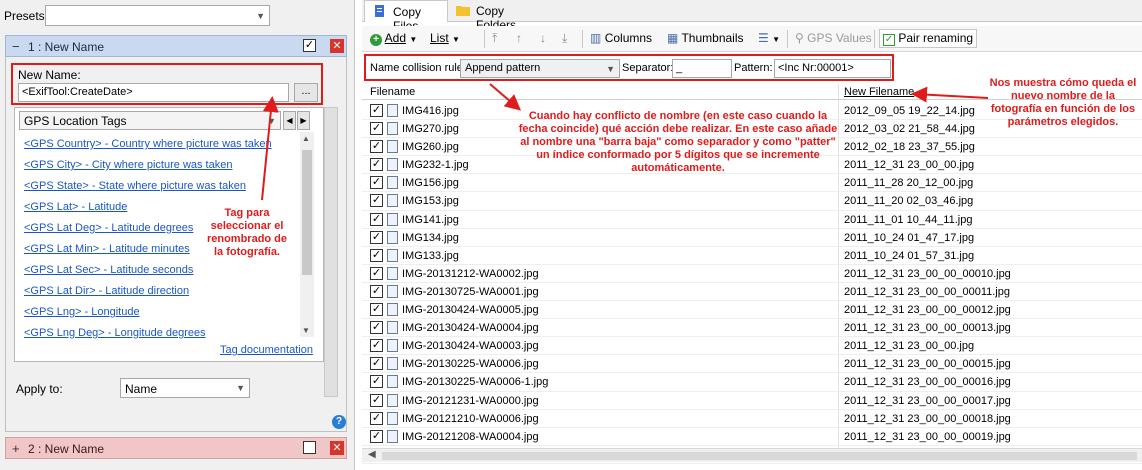 The height and width of the screenshot is (470, 1142). What do you see at coordinates (752, 238) in the screenshot?
I see `table-row: ✓ IMG134.jpg 2011_10_24 01_47_17.jpg` at bounding box center [752, 238].